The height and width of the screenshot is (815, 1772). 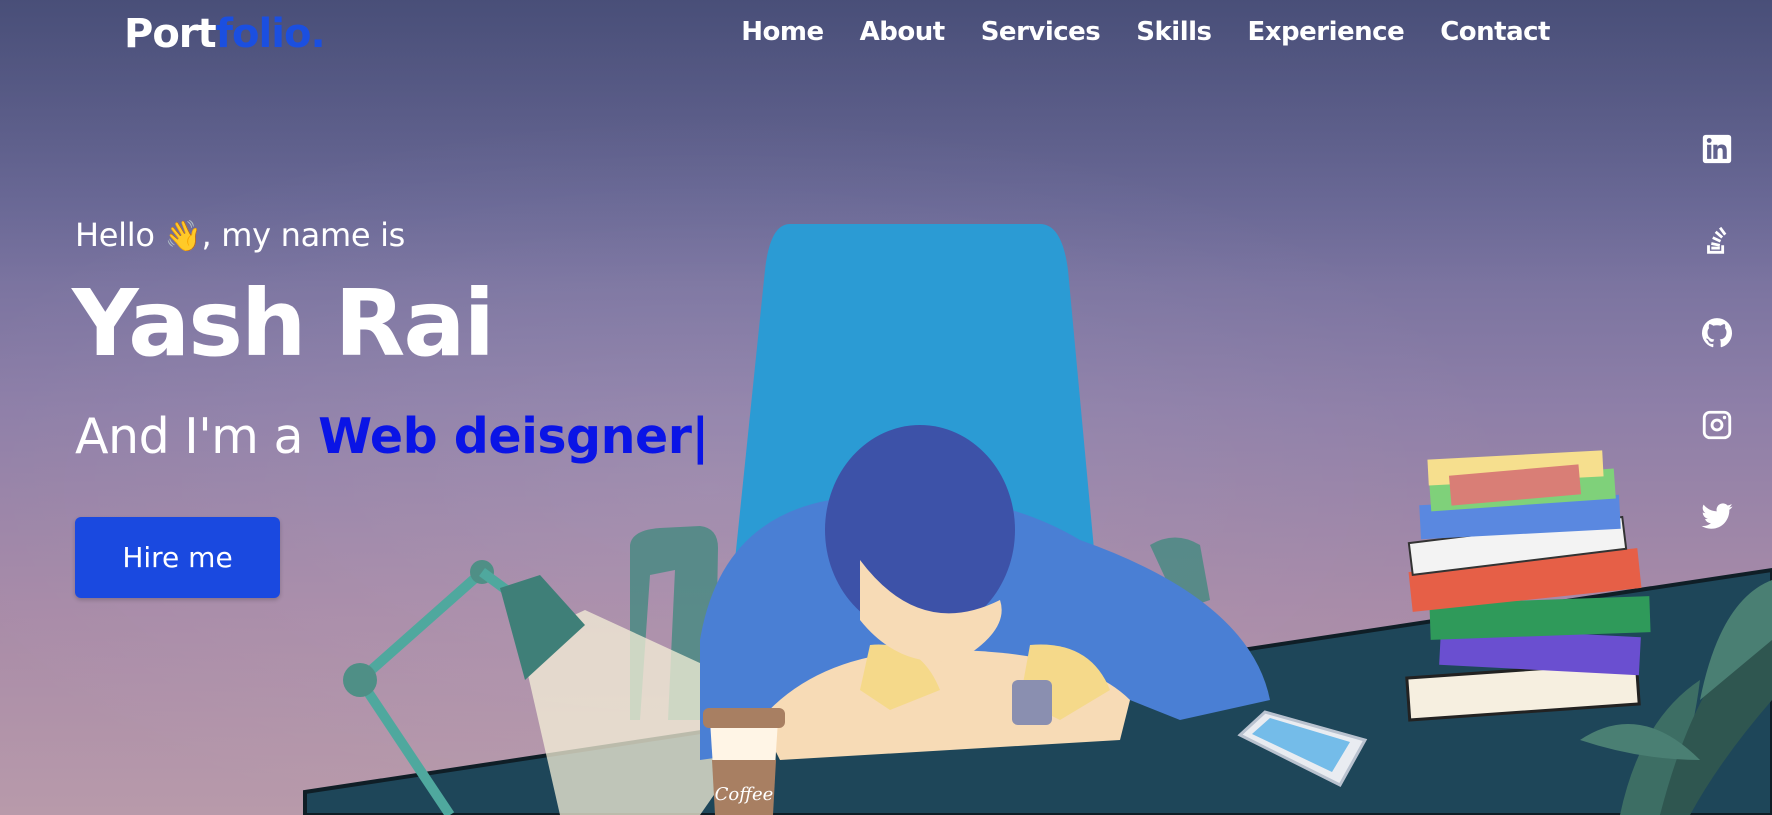 What do you see at coordinates (1495, 32) in the screenshot?
I see `nav-link-contact: Contact` at bounding box center [1495, 32].